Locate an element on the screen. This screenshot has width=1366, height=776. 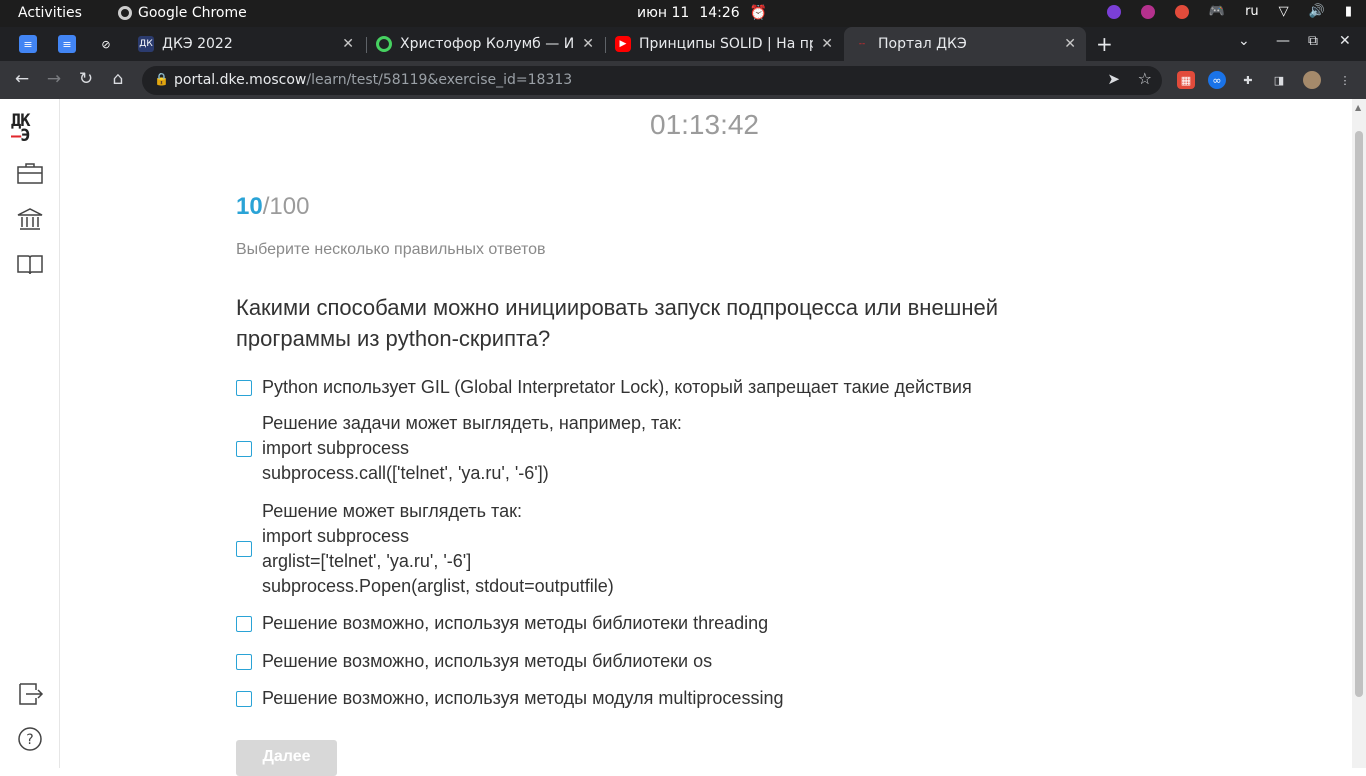
wifi-icon: ▽ is located at coordinates (1284, 11).